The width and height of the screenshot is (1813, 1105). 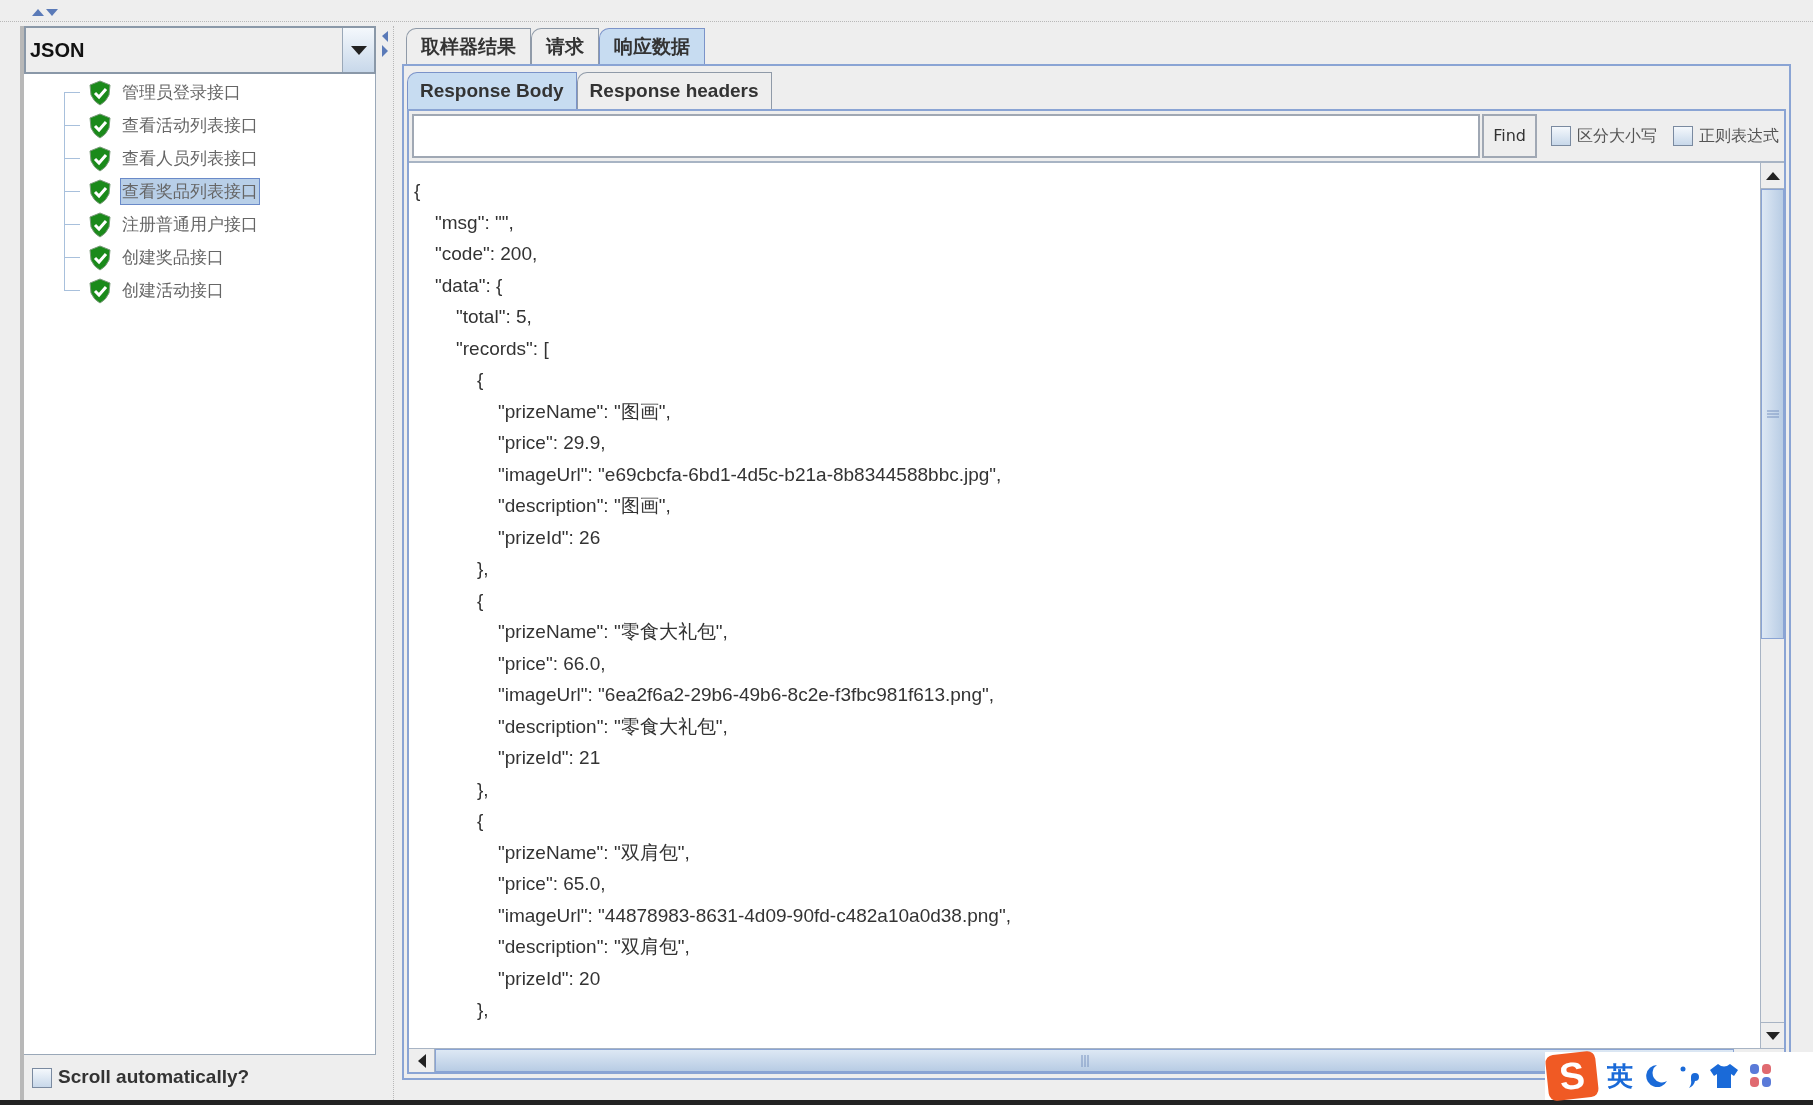 What do you see at coordinates (549, 758) in the screenshot?
I see `code-line: "prizeId": 21` at bounding box center [549, 758].